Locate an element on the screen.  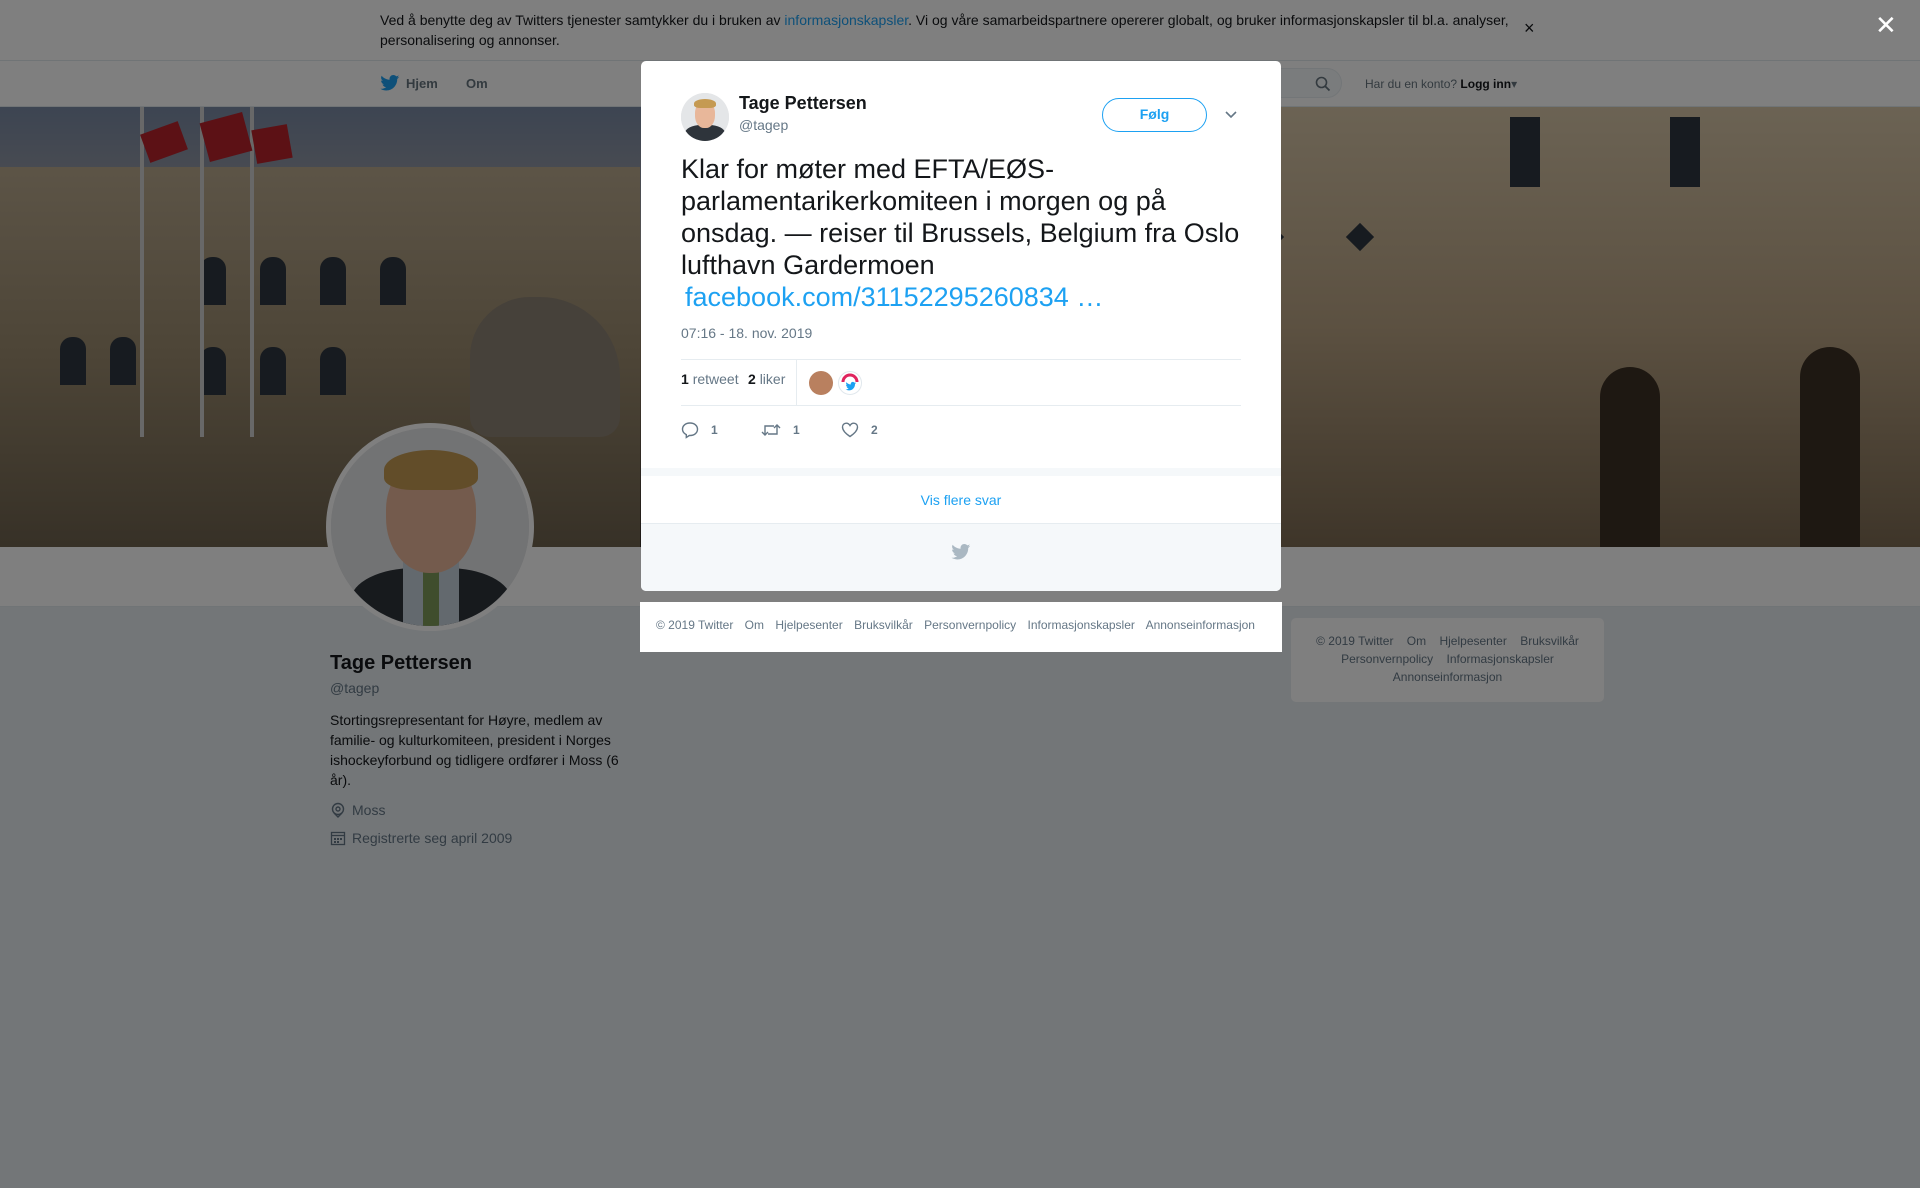
follow-button: Følg is located at coordinates (1154, 115).